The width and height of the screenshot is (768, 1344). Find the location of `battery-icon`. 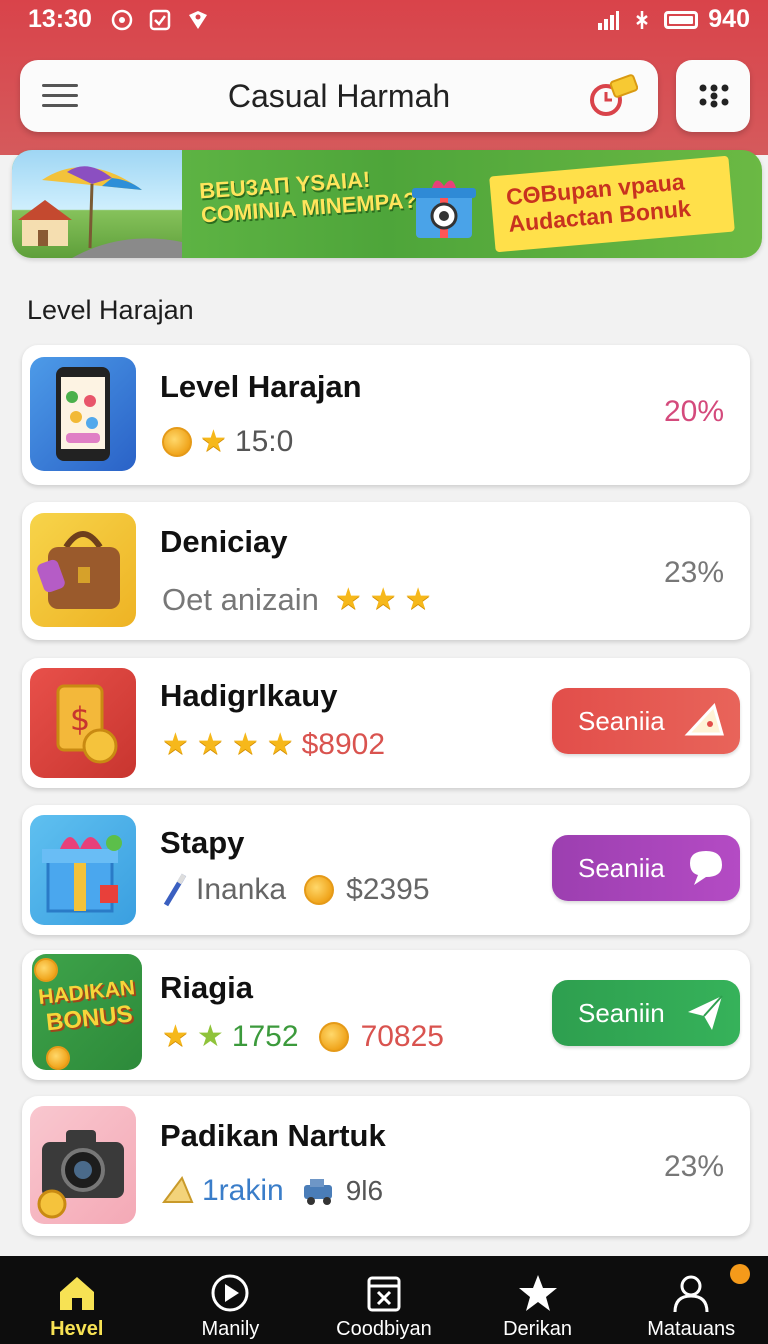

battery-icon is located at coordinates (681, 19).